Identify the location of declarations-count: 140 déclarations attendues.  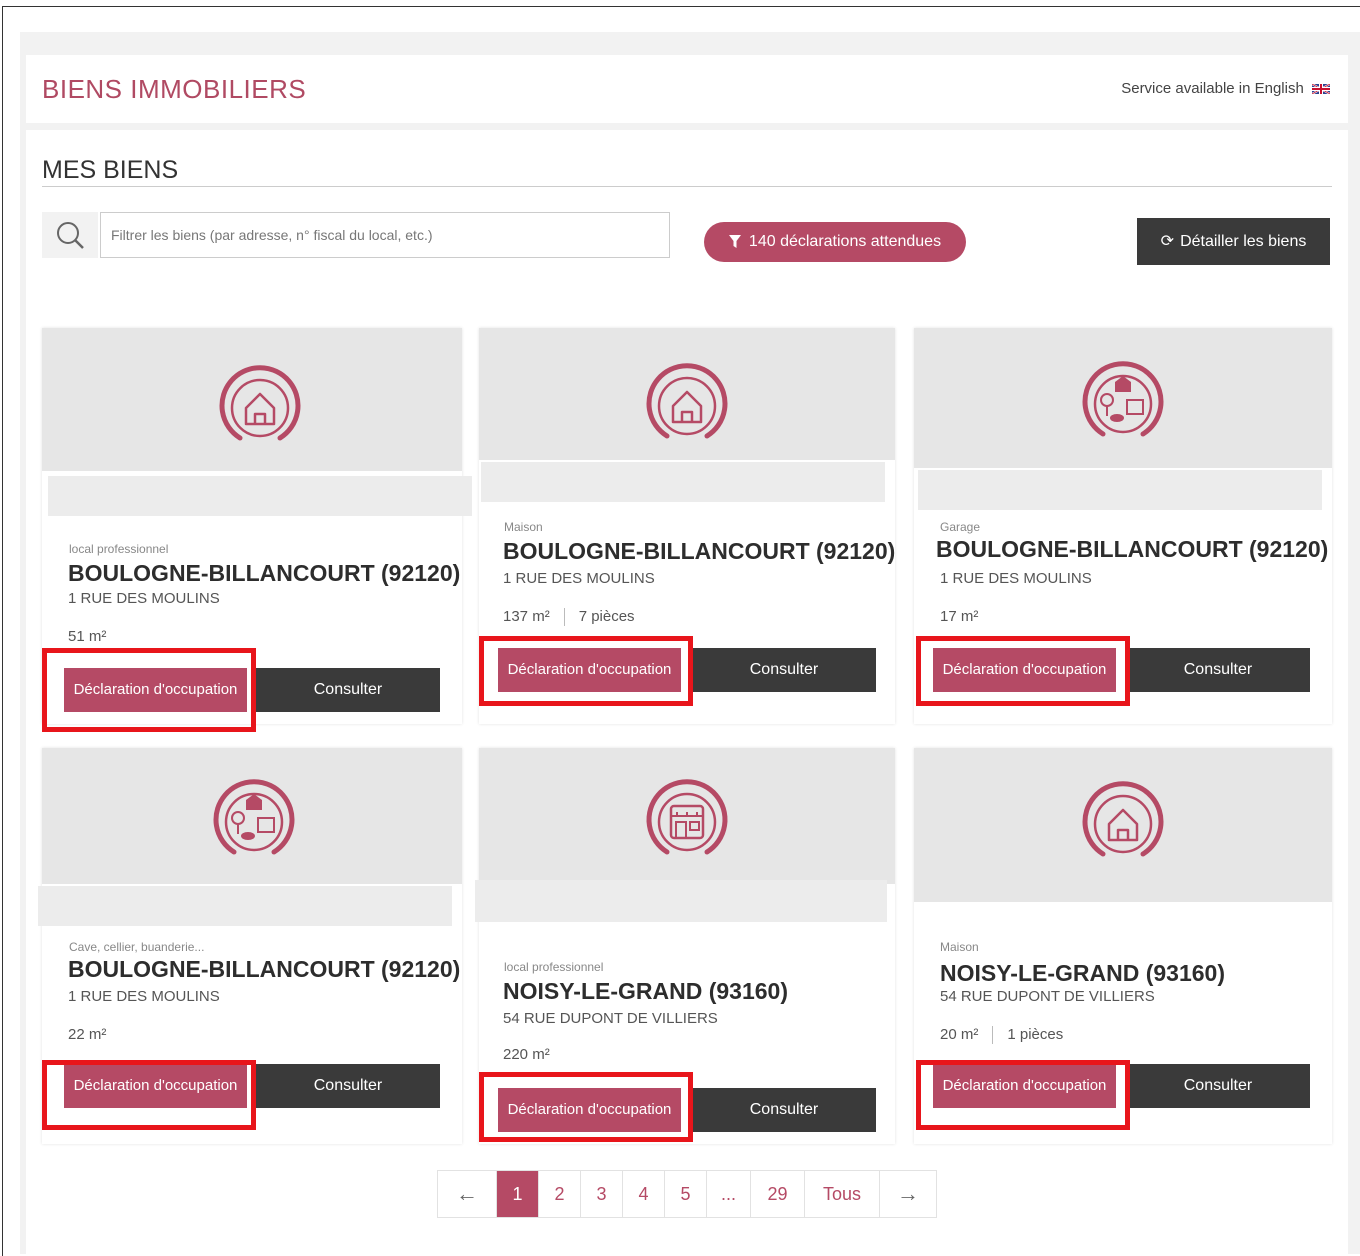
(845, 241).